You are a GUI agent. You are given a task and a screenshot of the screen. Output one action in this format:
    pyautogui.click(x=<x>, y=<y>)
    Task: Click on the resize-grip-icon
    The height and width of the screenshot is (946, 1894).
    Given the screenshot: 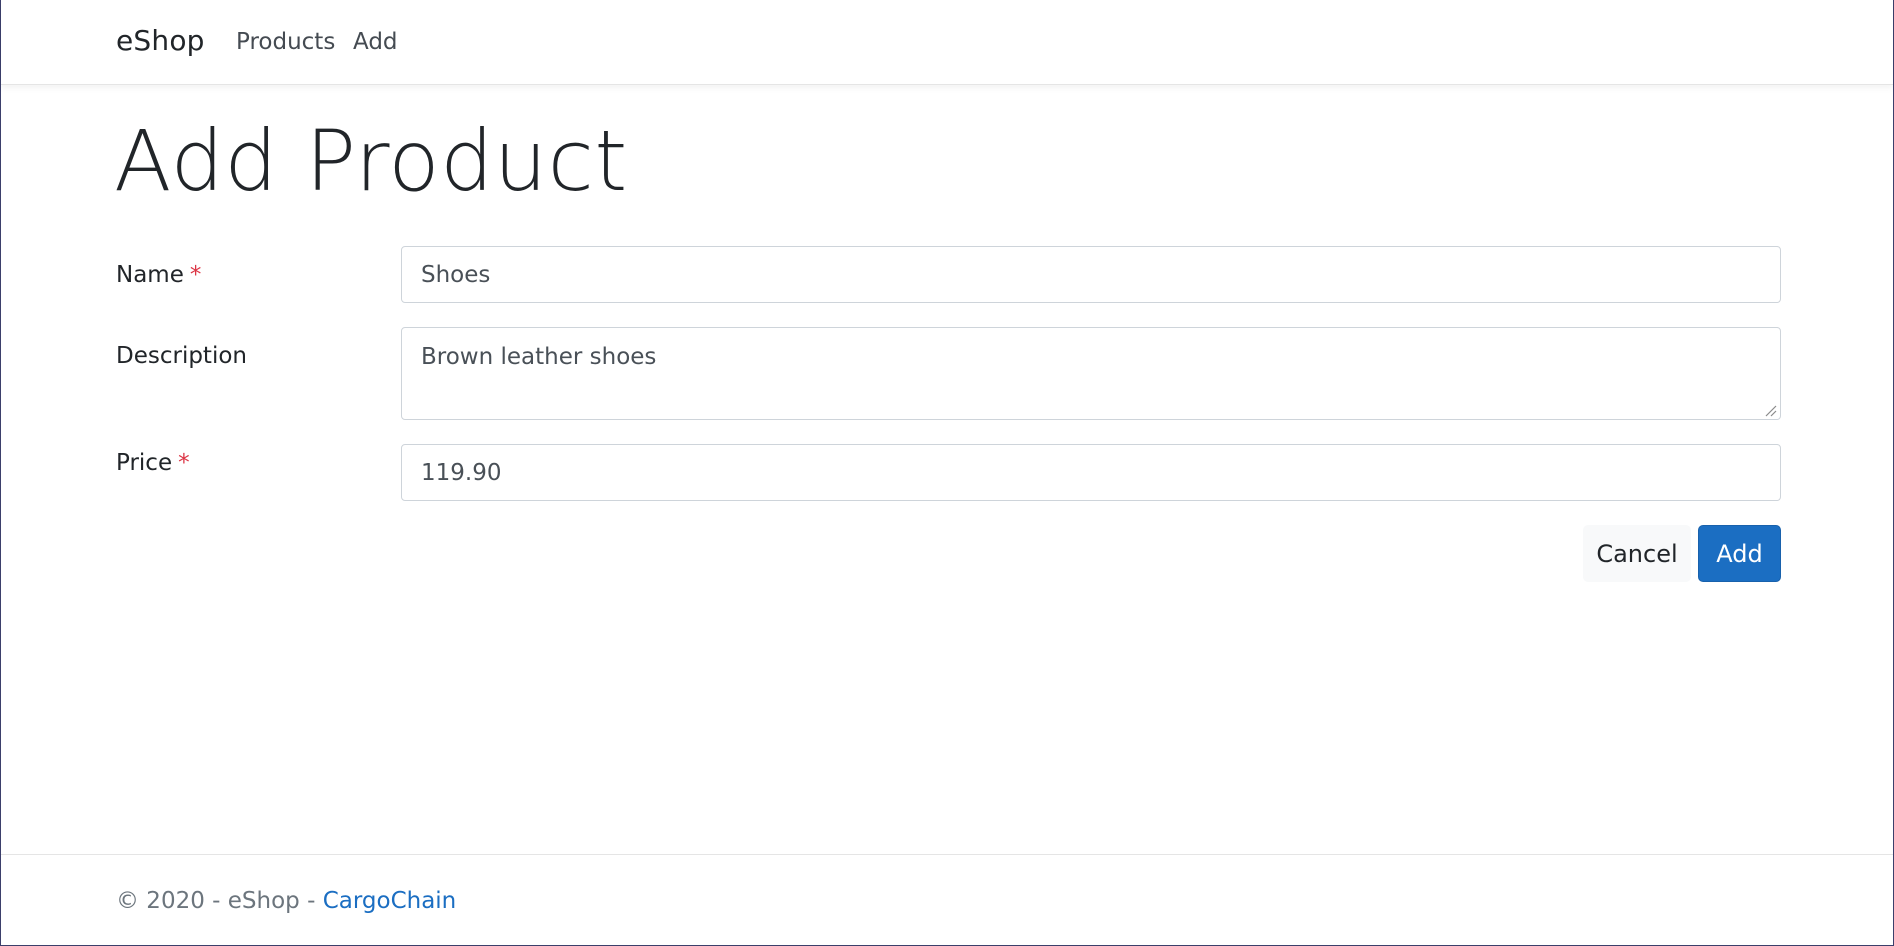 What is the action you would take?
    pyautogui.click(x=1770, y=410)
    